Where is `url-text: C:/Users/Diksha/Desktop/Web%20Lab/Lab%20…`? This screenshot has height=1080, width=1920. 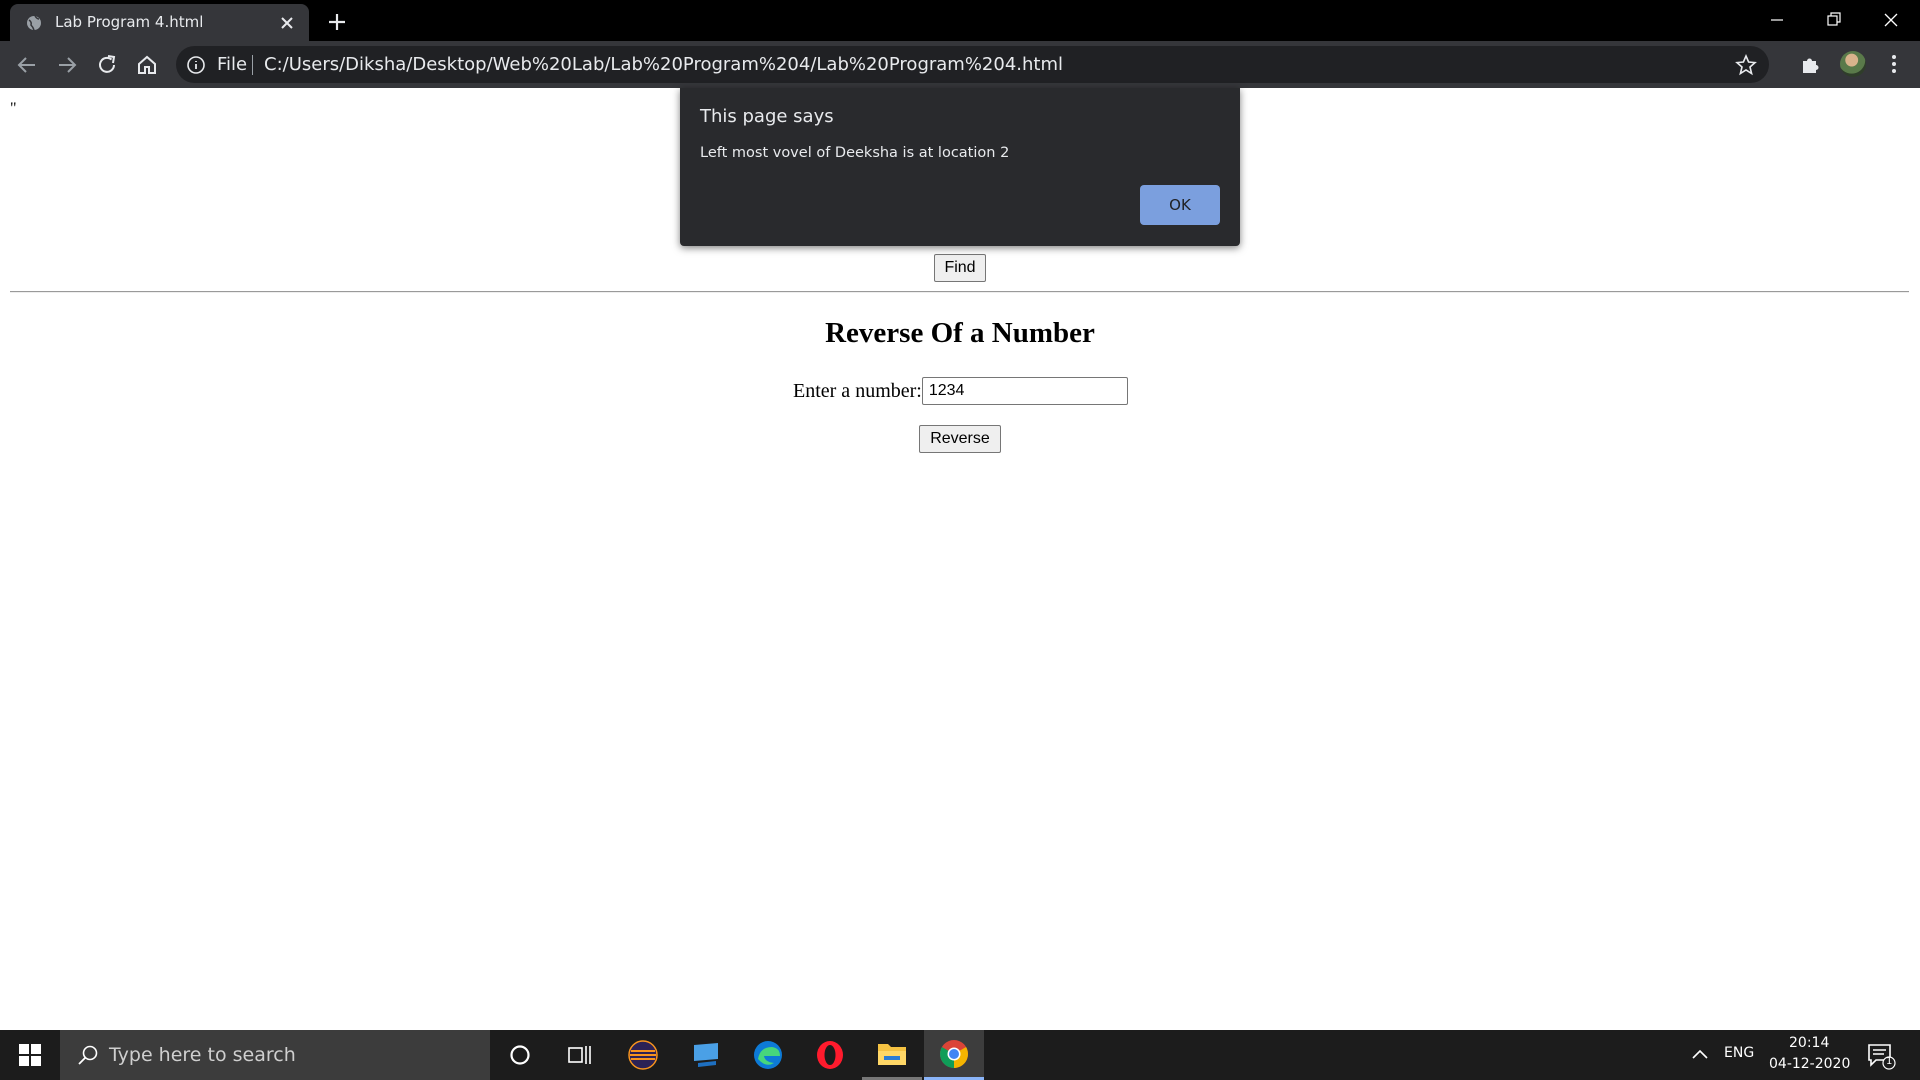 url-text: C:/Users/Diksha/Desktop/Web%20Lab/Lab%20… is located at coordinates (663, 64).